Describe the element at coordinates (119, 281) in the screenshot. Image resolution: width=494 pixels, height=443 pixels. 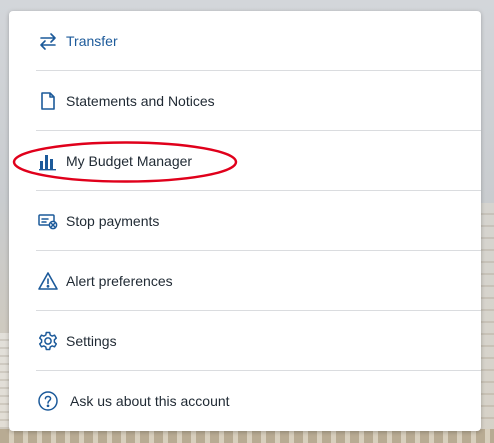
I see `menu-item-label: Alert preferences` at that location.